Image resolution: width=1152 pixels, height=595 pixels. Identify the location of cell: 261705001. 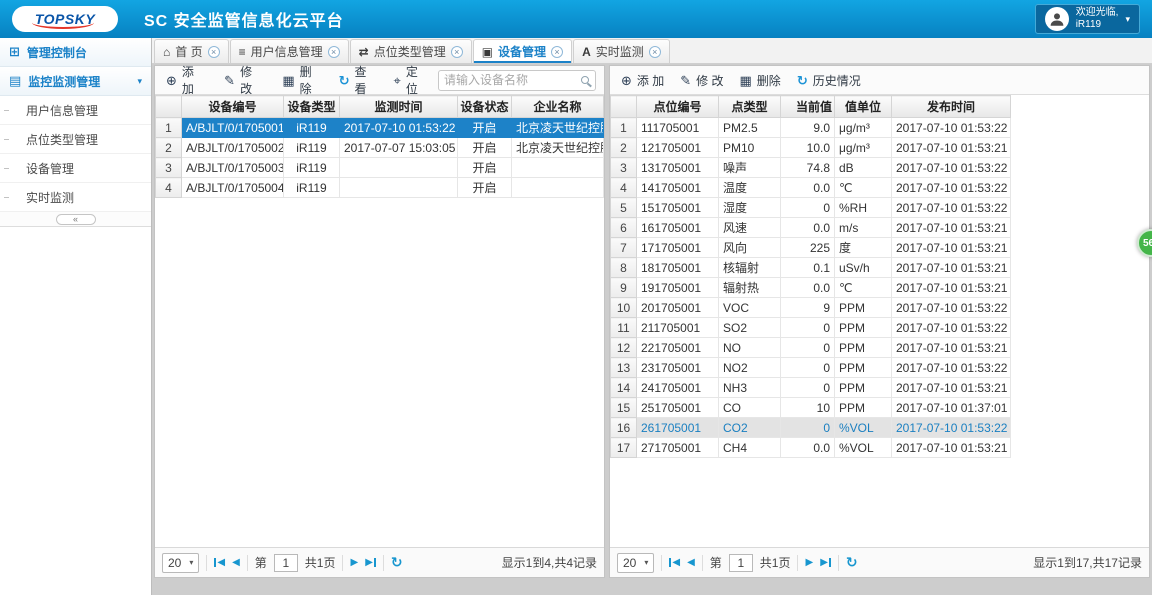
(677, 427).